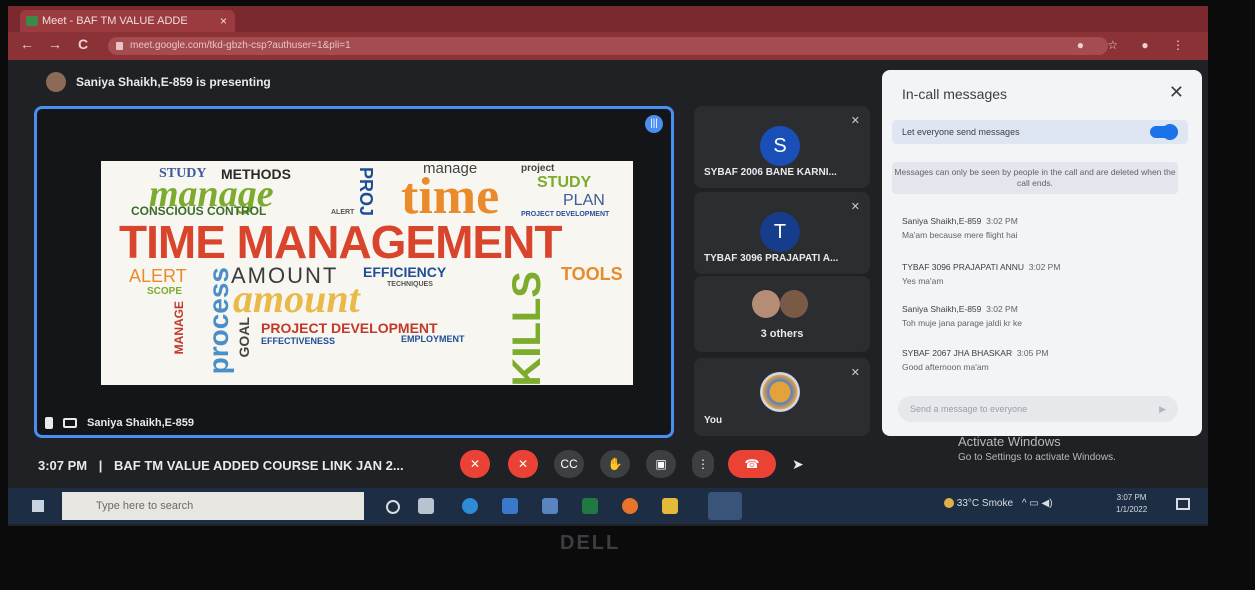 This screenshot has width=1255, height=590. I want to click on message-sender: SYBAF 2067 JHA BHASKAR, so click(957, 353).